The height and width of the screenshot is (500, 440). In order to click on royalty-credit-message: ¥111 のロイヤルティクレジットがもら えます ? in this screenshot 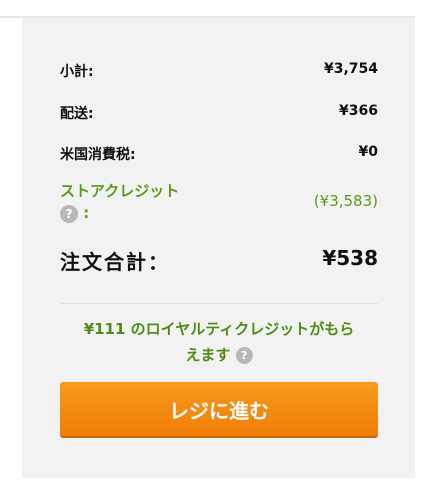, I will do `click(219, 342)`.